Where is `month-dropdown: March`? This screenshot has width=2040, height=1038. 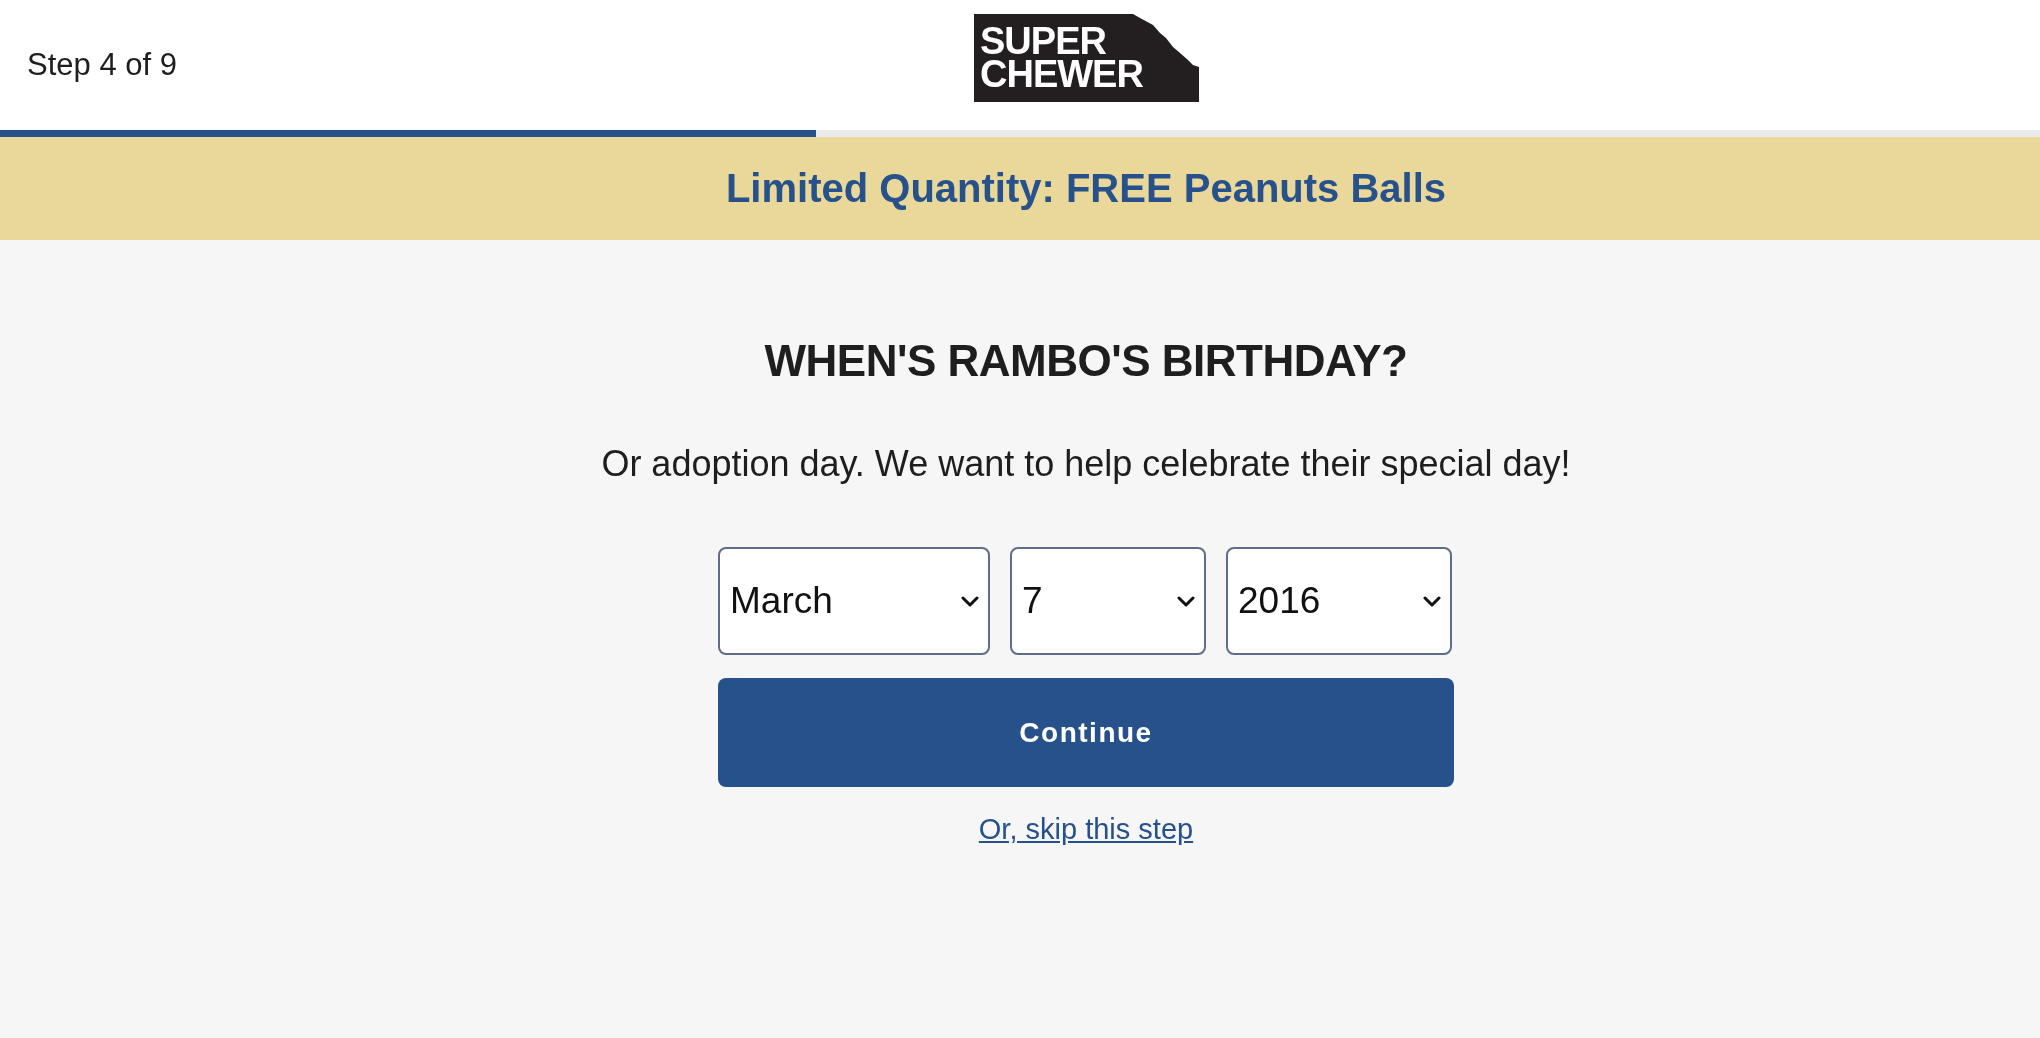
month-dropdown: March is located at coordinates (854, 601).